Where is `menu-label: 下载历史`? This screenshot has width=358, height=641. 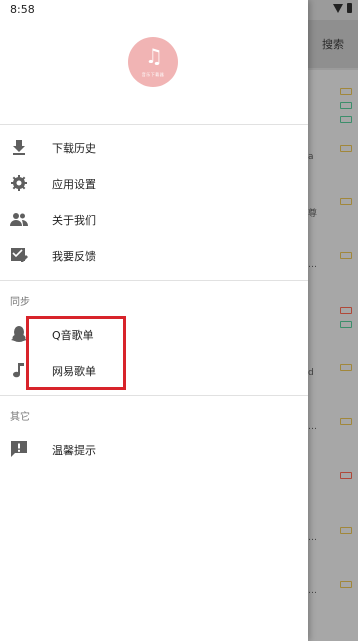
menu-label: 下载历史 is located at coordinates (74, 148).